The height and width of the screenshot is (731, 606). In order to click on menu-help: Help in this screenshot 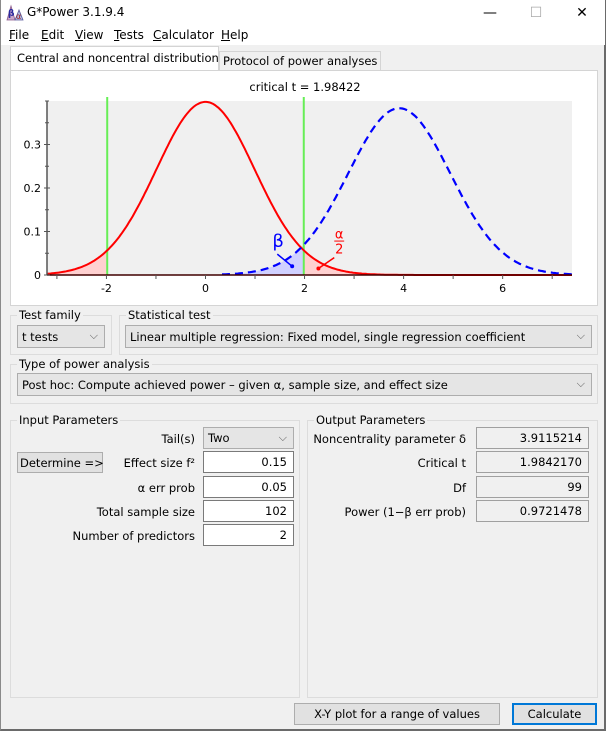, I will do `click(234, 35)`.